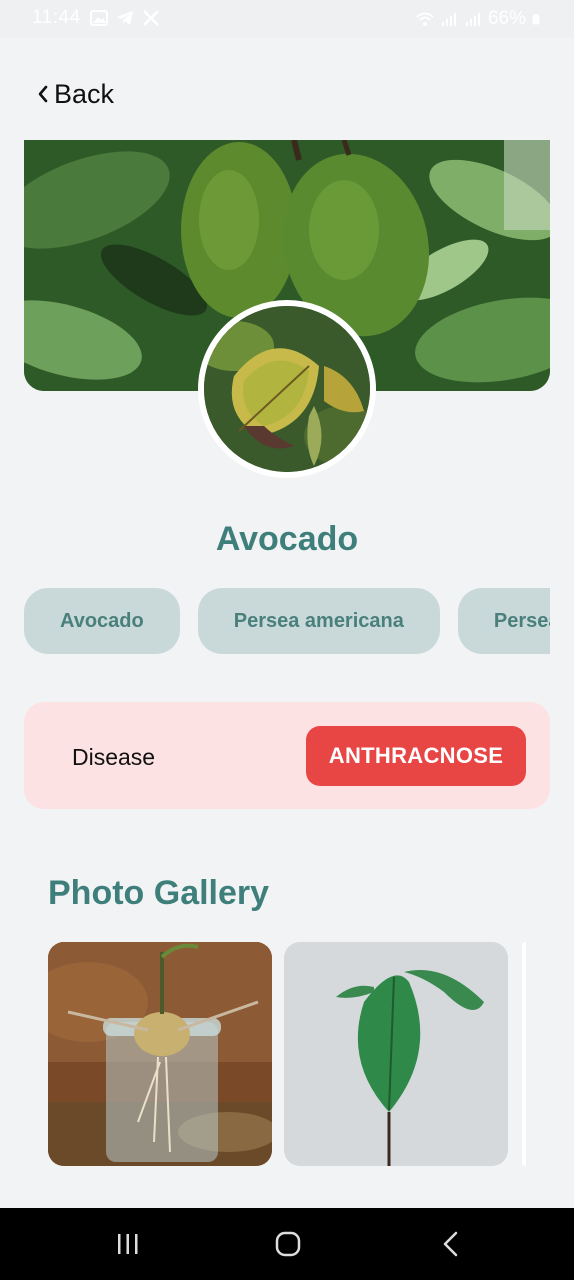 The height and width of the screenshot is (1280, 574). What do you see at coordinates (43, 94) in the screenshot?
I see `chevron-left-icon` at bounding box center [43, 94].